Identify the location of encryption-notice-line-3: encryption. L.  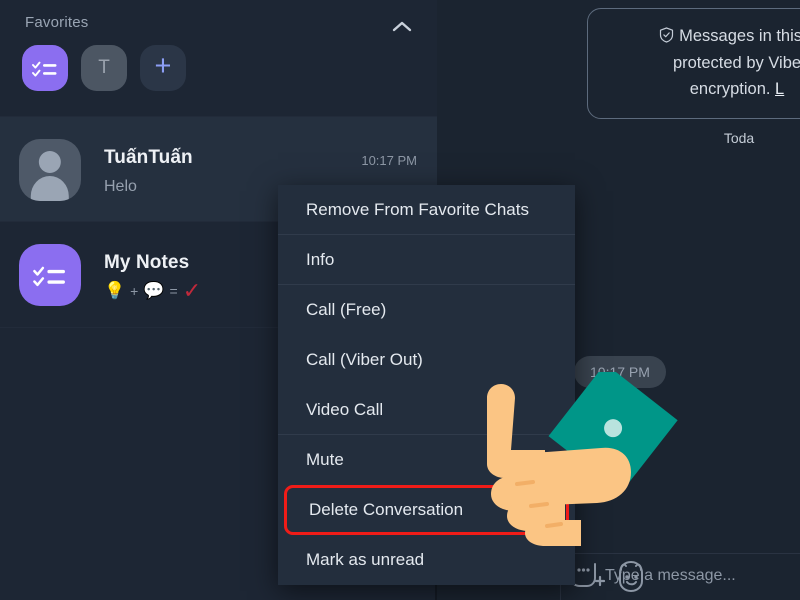
(702, 89).